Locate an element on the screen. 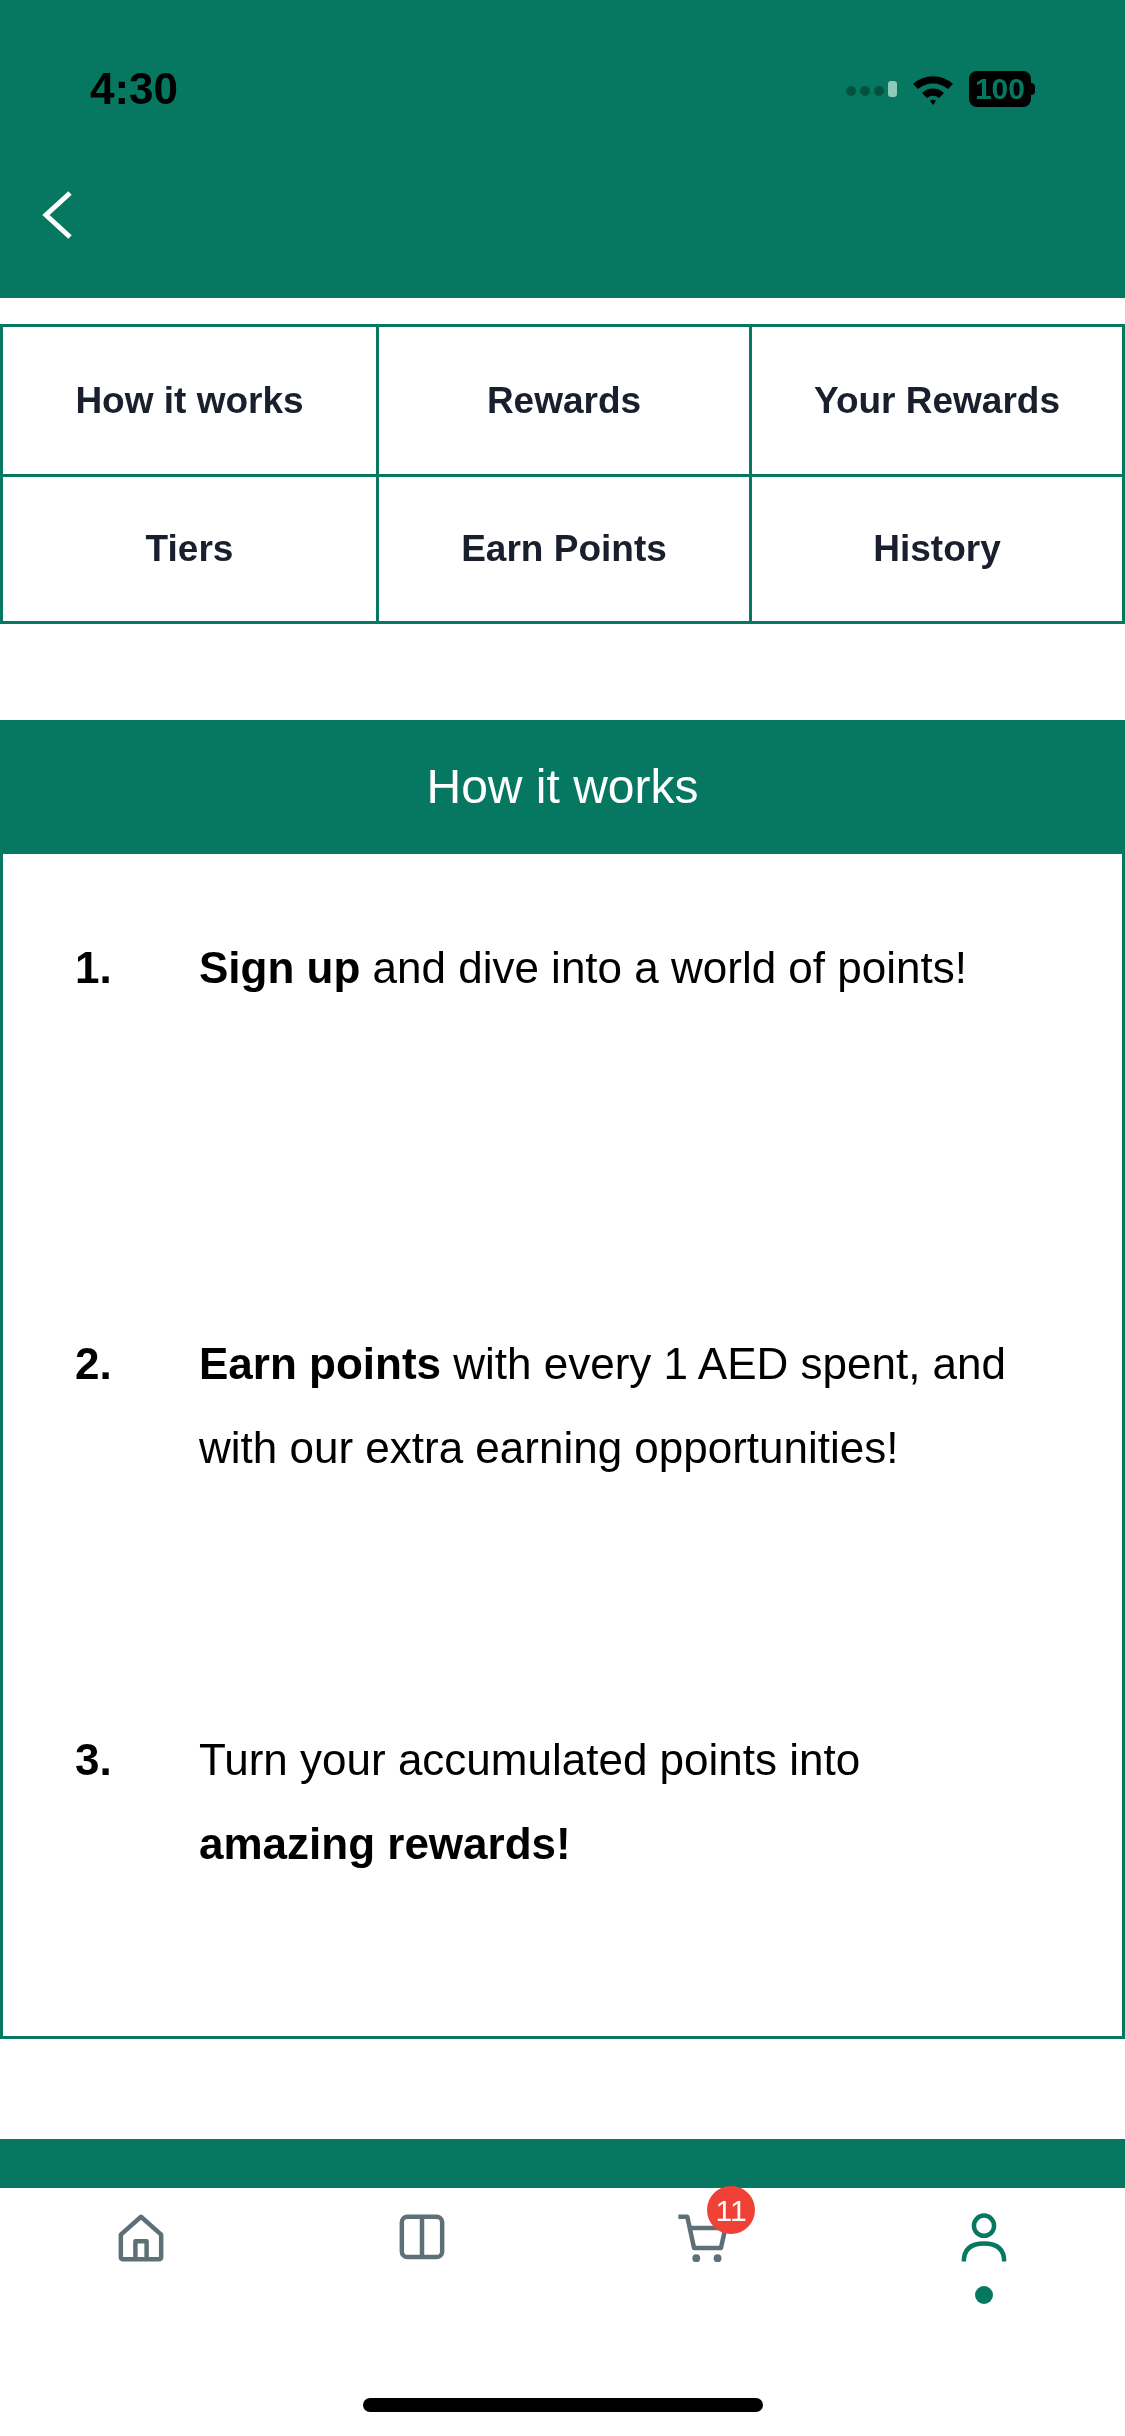  section-header: How it works is located at coordinates (562, 787).